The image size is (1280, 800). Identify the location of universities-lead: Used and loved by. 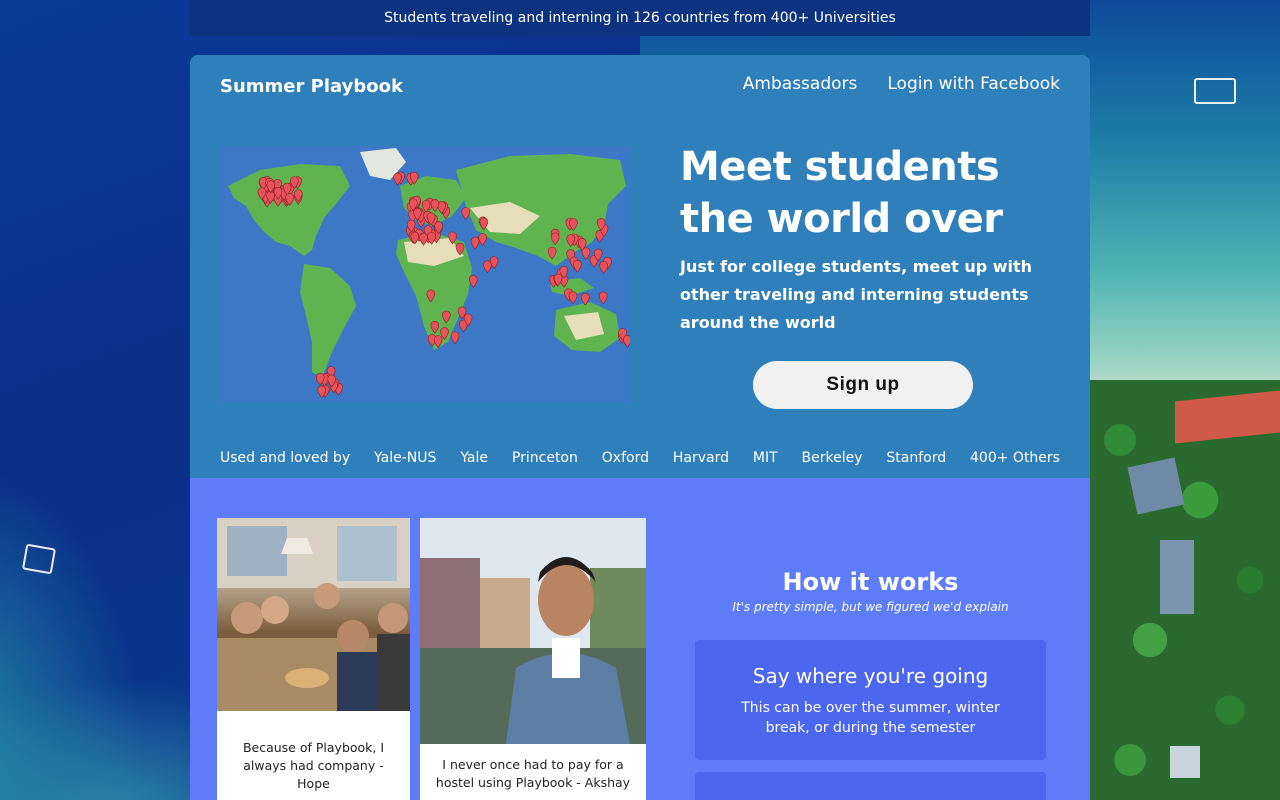
(285, 458).